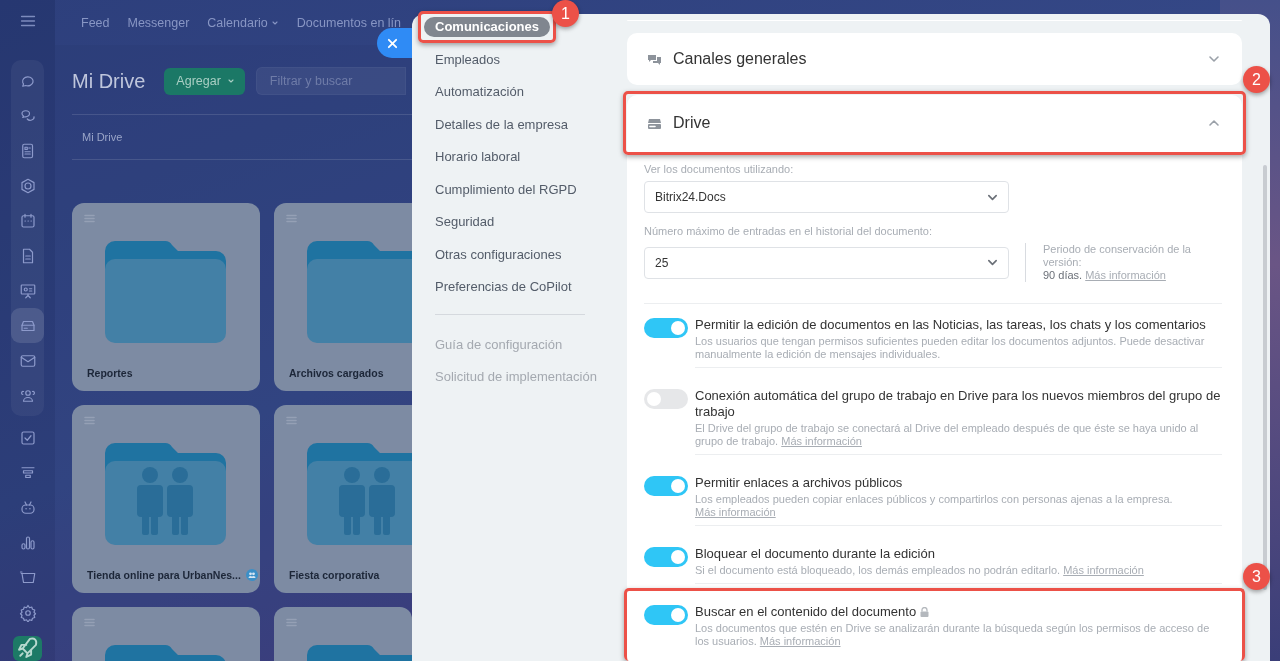  I want to click on nav-link: Feed, so click(95, 22).